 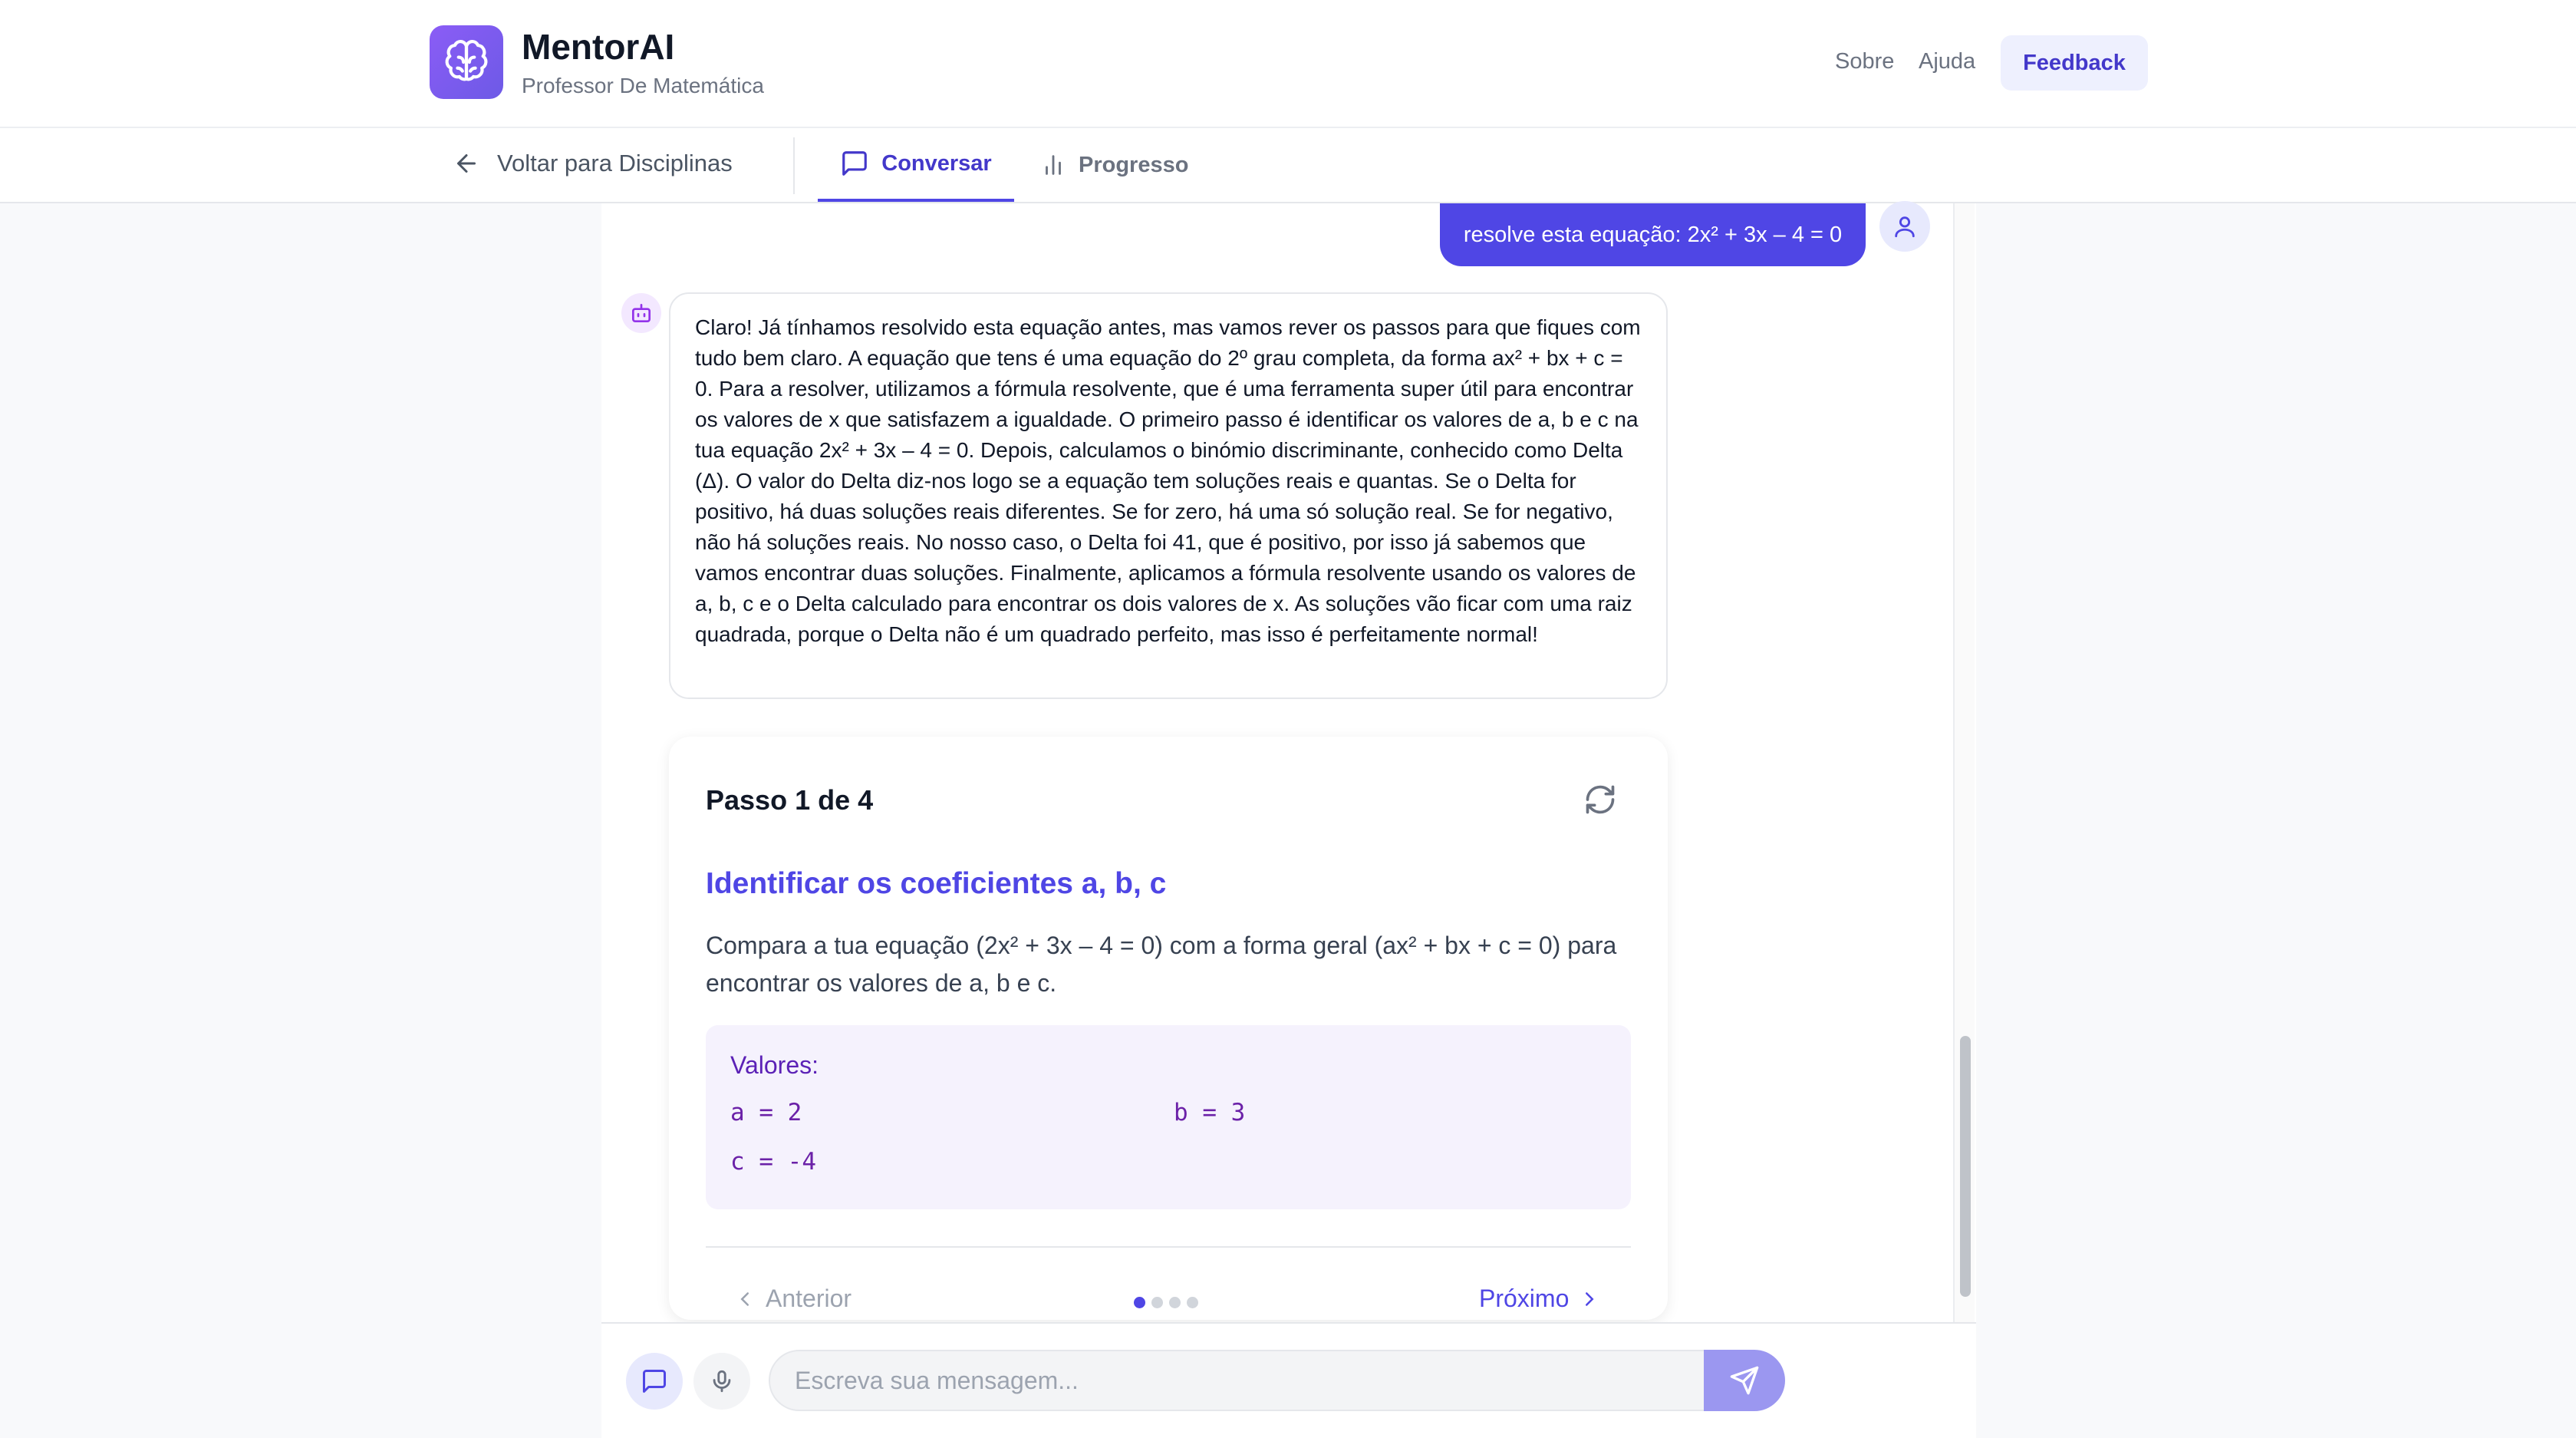 What do you see at coordinates (744, 1298) in the screenshot?
I see `chevron-left-icon` at bounding box center [744, 1298].